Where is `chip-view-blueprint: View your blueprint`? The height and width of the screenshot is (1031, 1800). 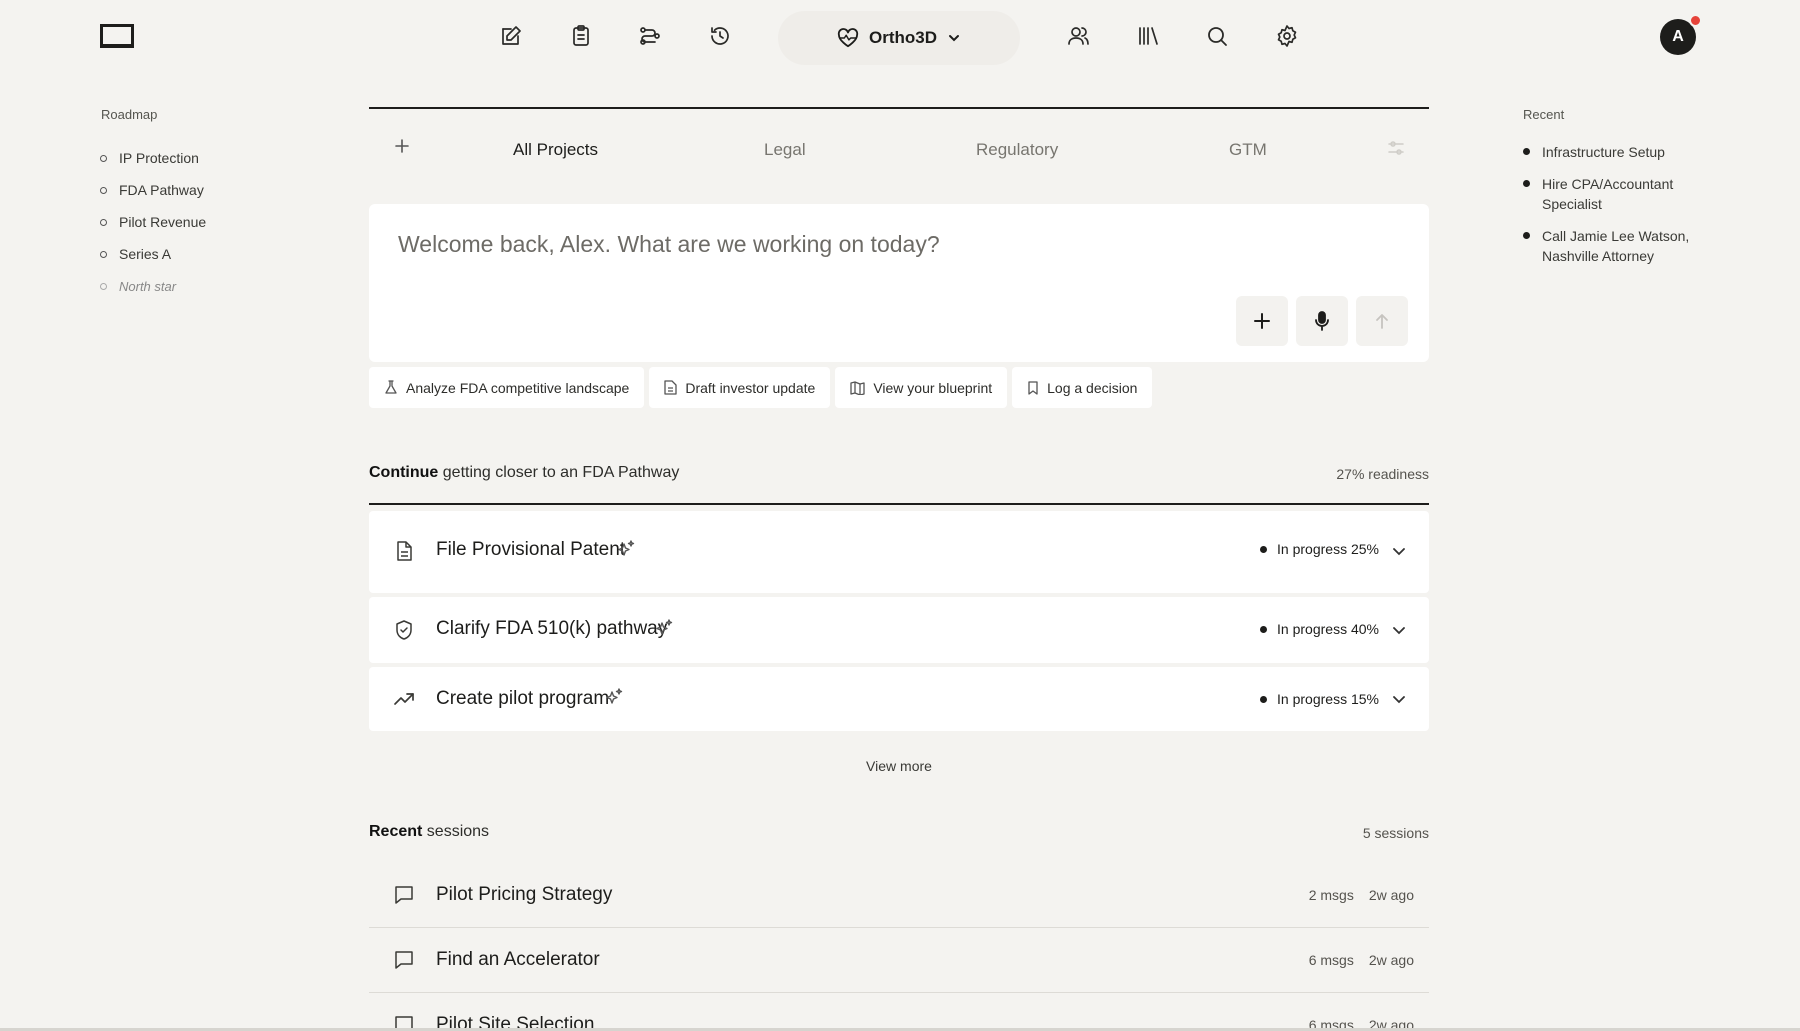
chip-view-blueprint: View your blueprint is located at coordinates (921, 387).